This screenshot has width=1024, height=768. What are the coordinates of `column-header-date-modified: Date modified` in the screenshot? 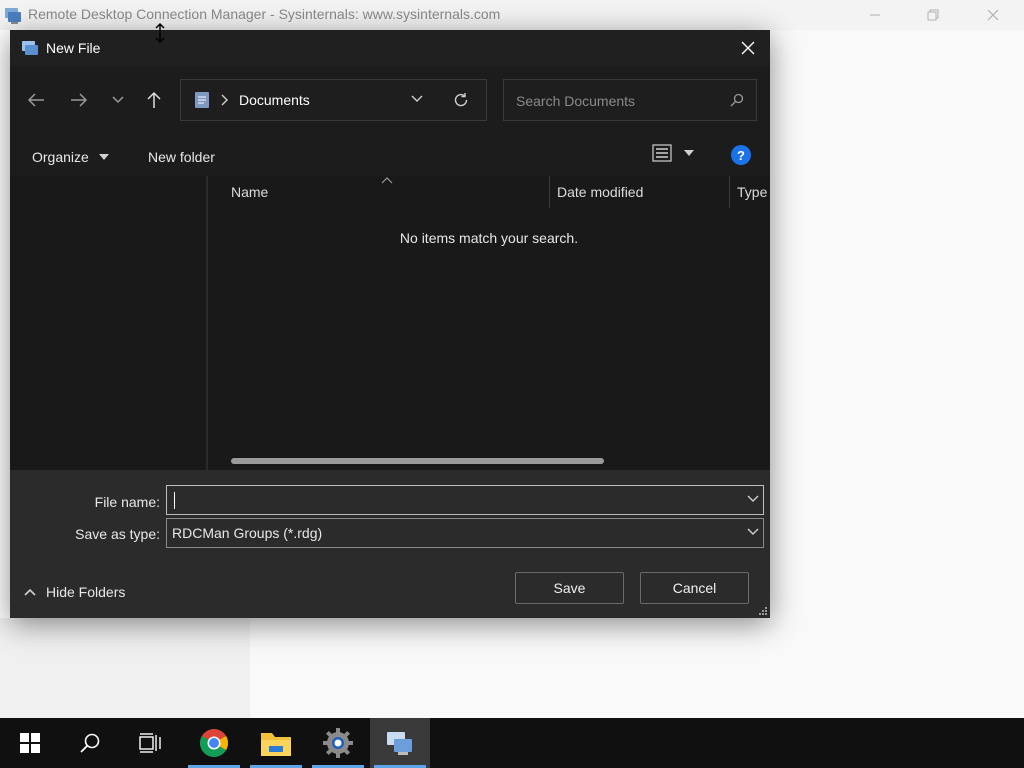 It's located at (600, 192).